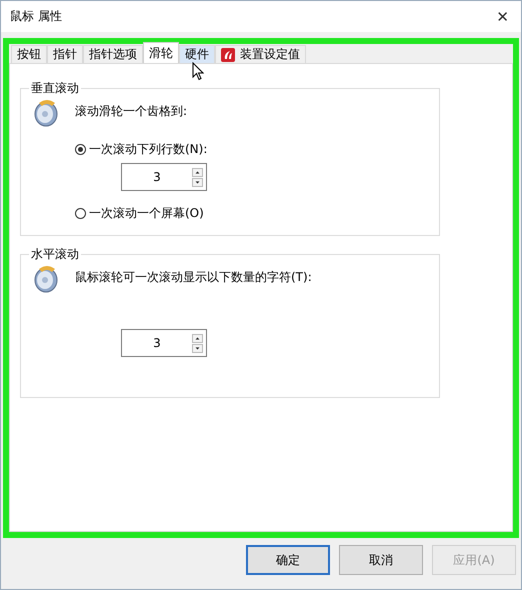 This screenshot has width=522, height=590. I want to click on tab: 指针, so click(65, 54).